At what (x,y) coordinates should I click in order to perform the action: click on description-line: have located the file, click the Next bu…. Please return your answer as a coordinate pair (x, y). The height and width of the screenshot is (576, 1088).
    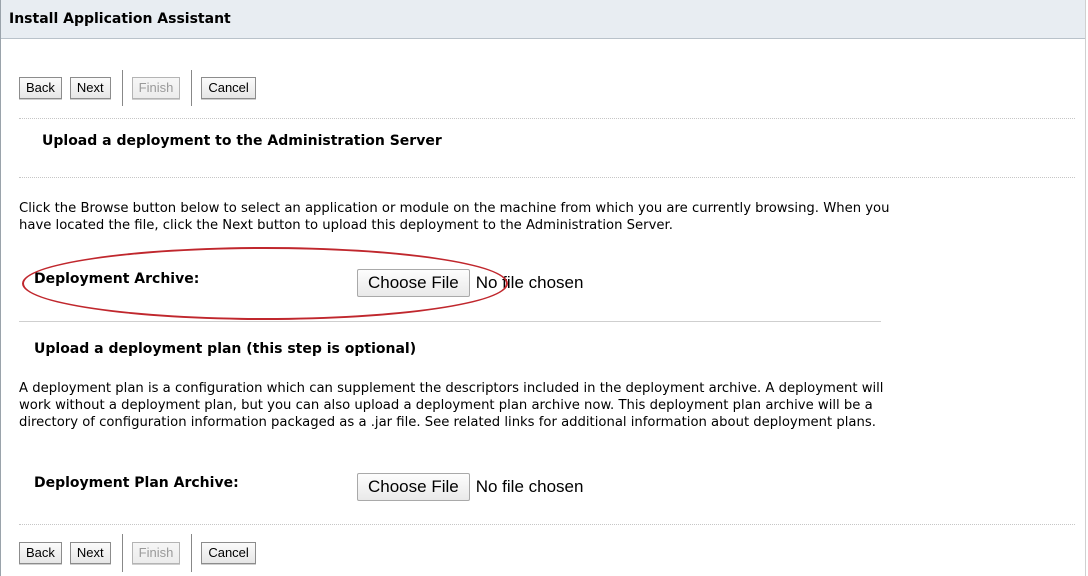
    Looking at the image, I should click on (346, 225).